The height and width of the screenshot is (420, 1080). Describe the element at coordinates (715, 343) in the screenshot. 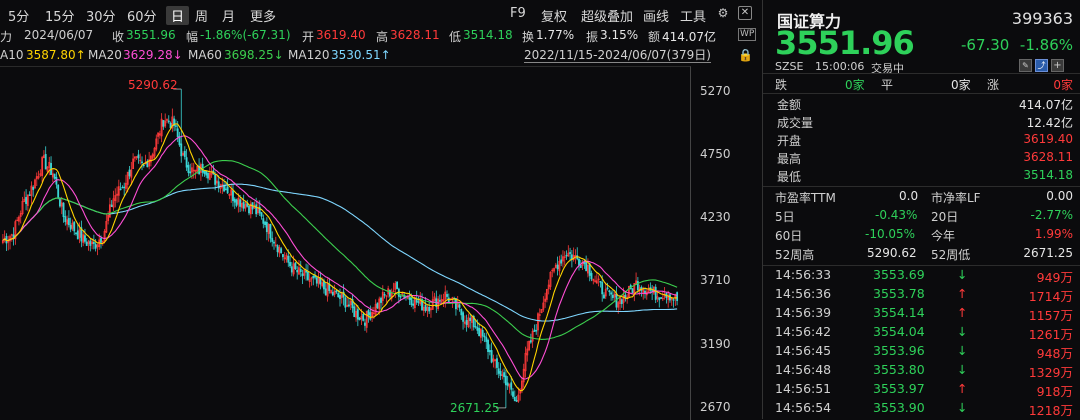

I see `y-tick-label: 3190` at that location.